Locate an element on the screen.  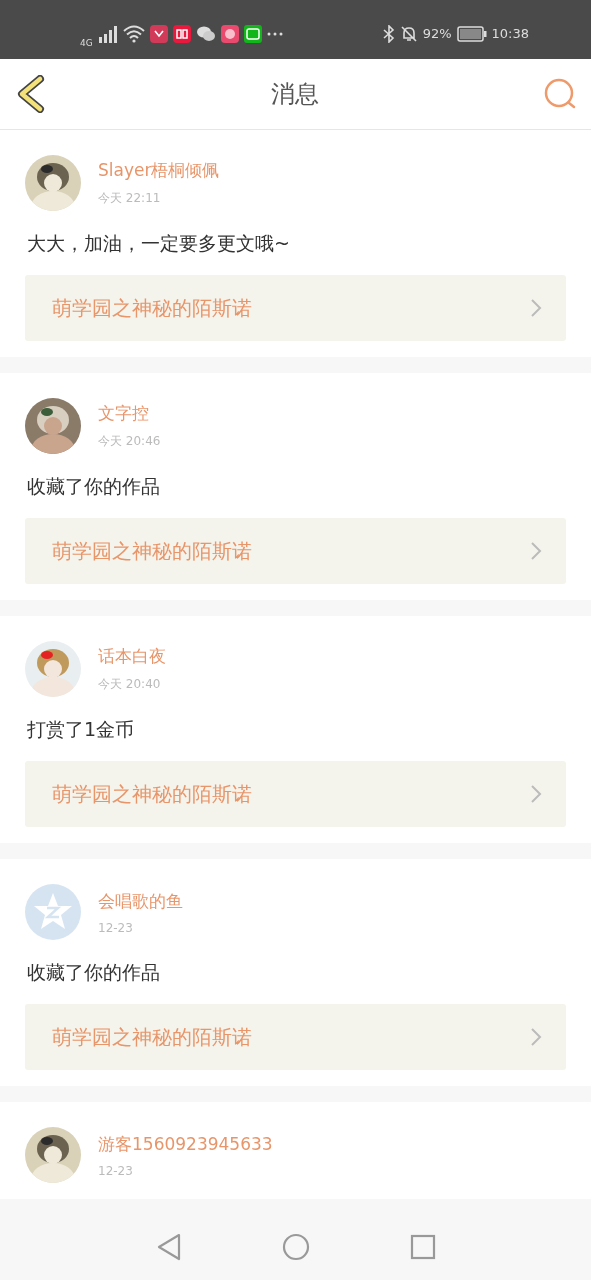
home-icon is located at coordinates (295, 1246).